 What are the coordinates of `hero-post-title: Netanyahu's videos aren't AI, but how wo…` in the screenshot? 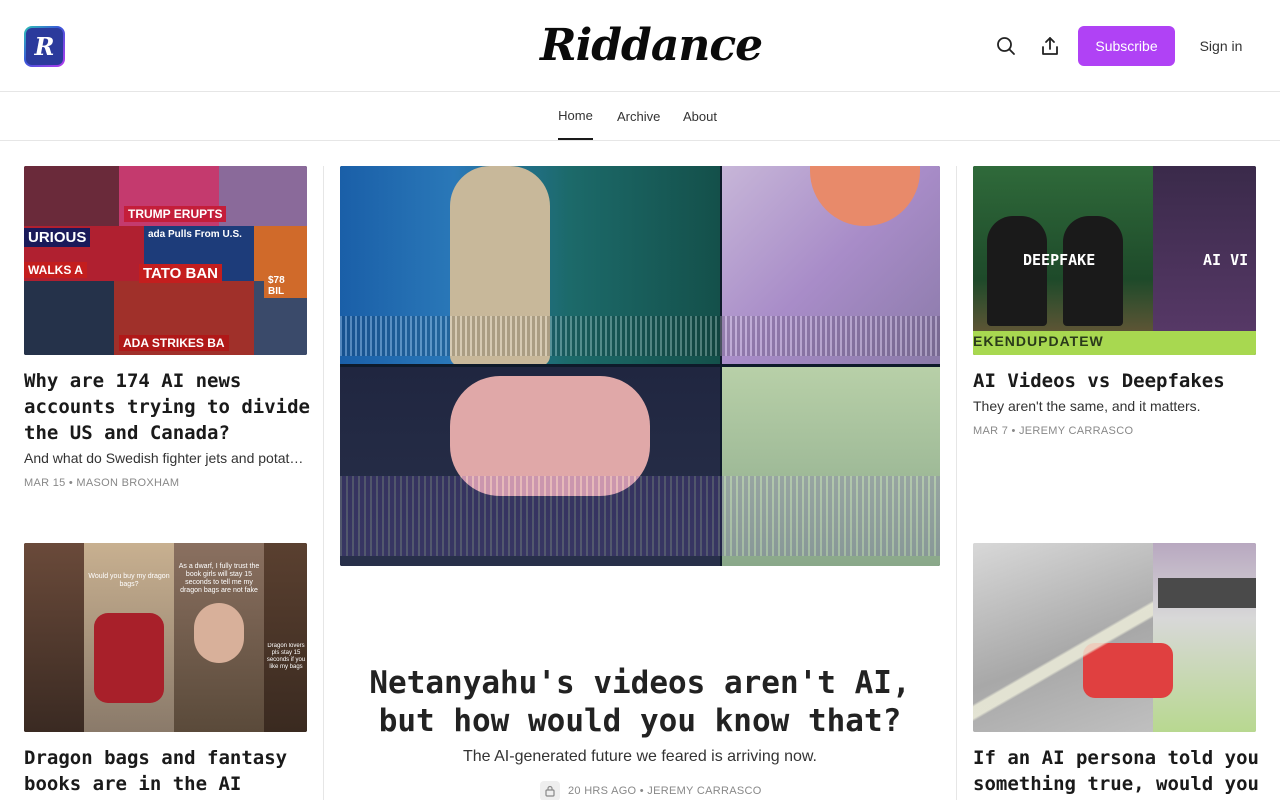 It's located at (640, 702).